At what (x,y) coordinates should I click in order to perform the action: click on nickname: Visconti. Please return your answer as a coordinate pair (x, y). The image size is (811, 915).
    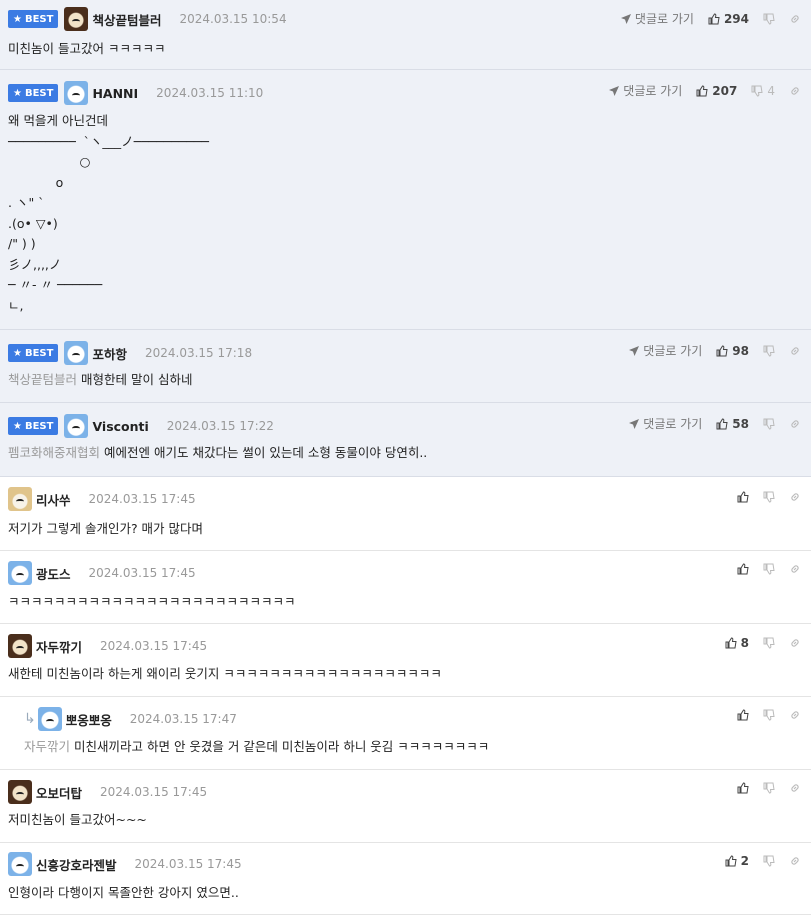
    Looking at the image, I should click on (120, 426).